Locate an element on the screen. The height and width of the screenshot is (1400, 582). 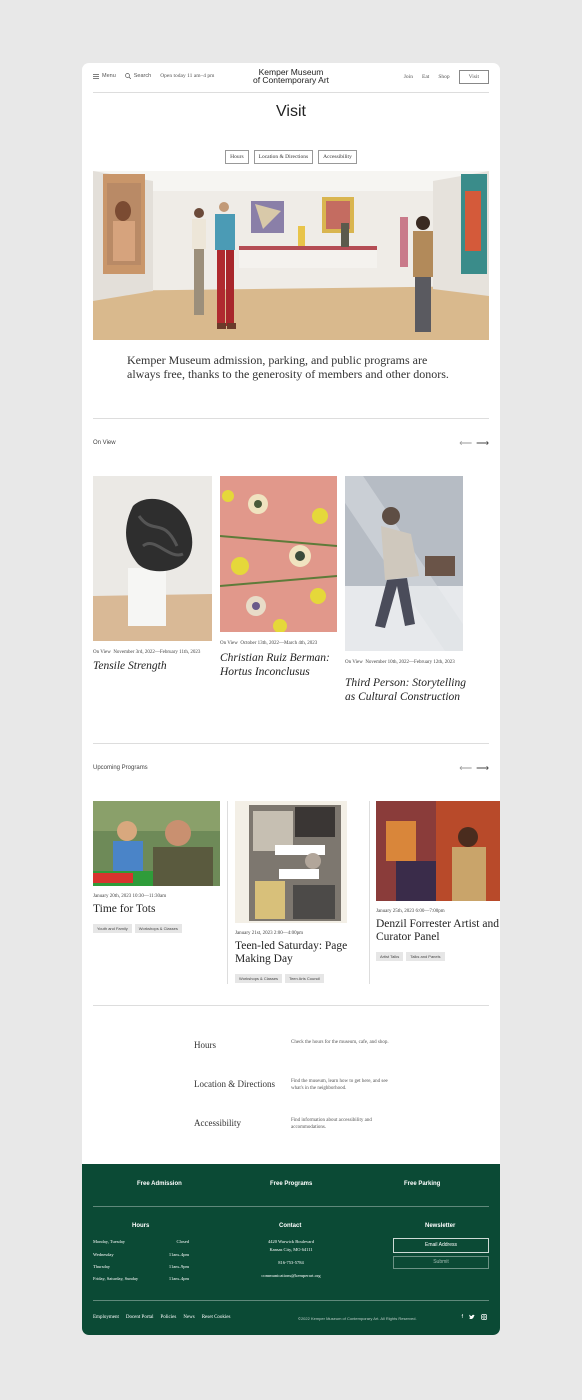
info-label: Location & Directions is located at coordinates (234, 1084).